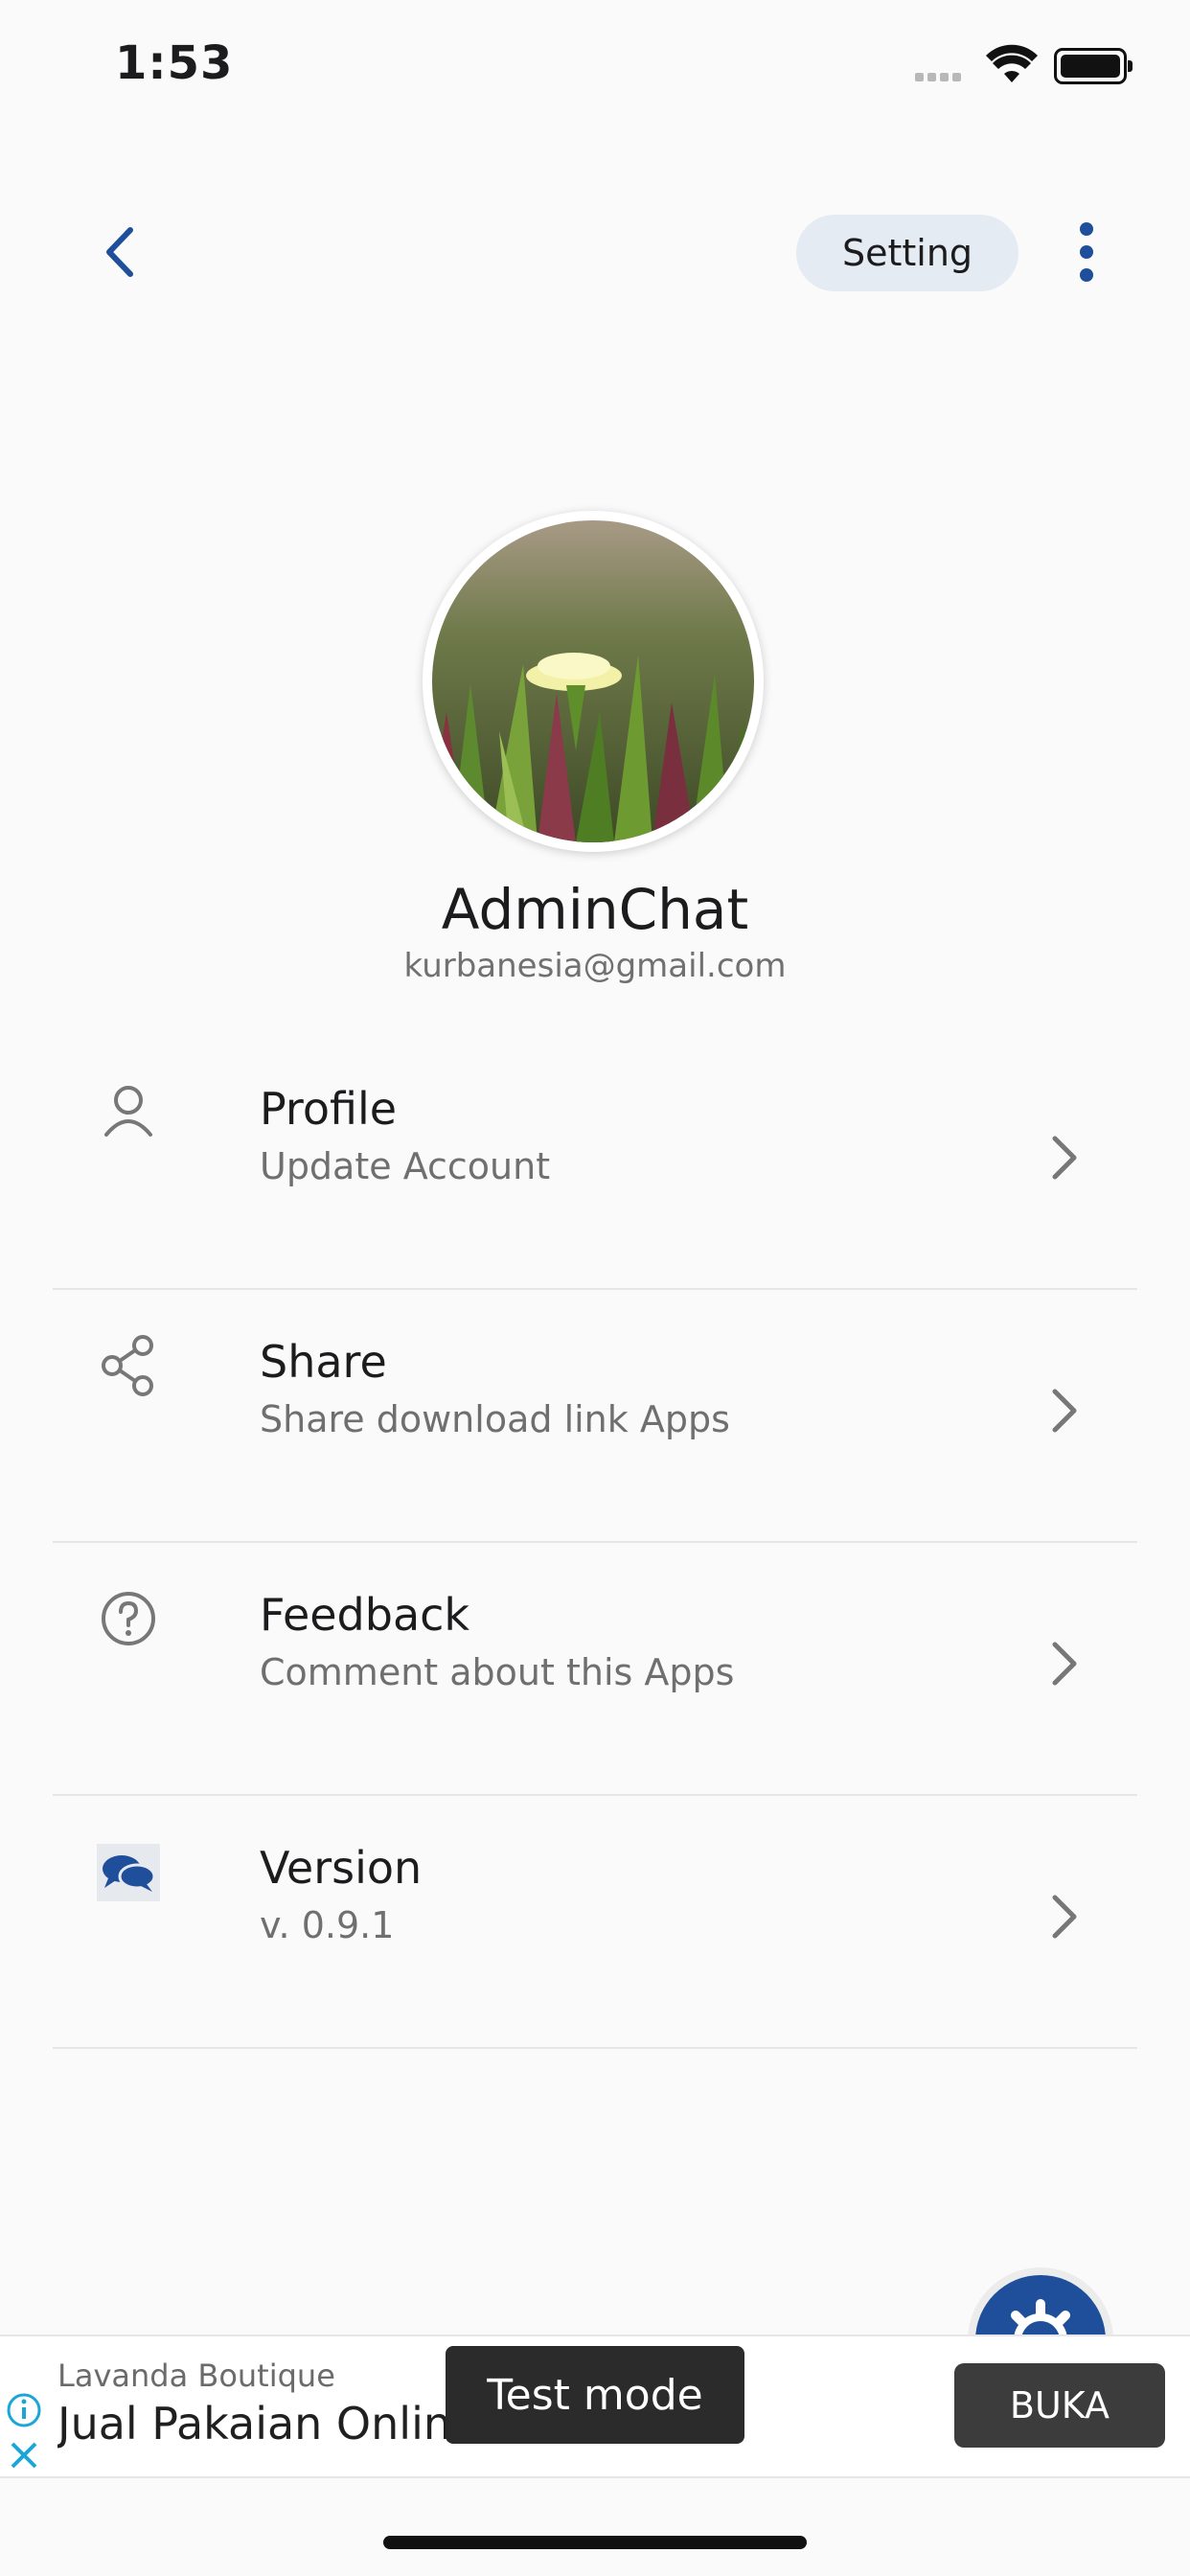 The width and height of the screenshot is (1190, 2576). Describe the element at coordinates (1012, 63) in the screenshot. I see `wifi-icon` at that location.